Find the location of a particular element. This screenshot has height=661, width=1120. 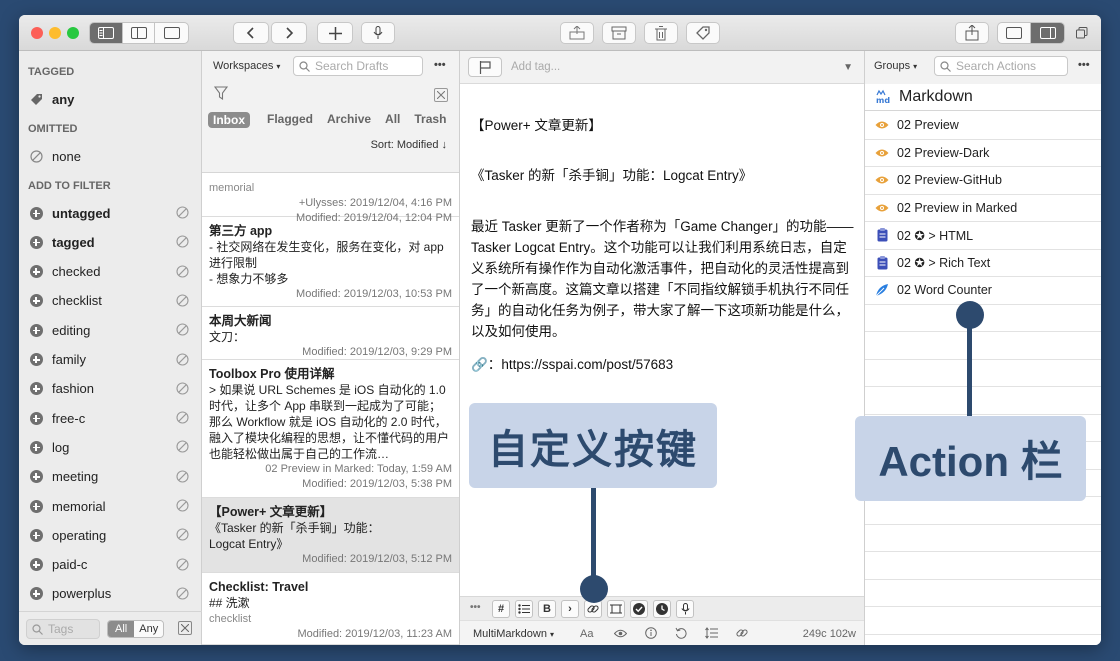

clear-filter-button is located at coordinates (185, 628).